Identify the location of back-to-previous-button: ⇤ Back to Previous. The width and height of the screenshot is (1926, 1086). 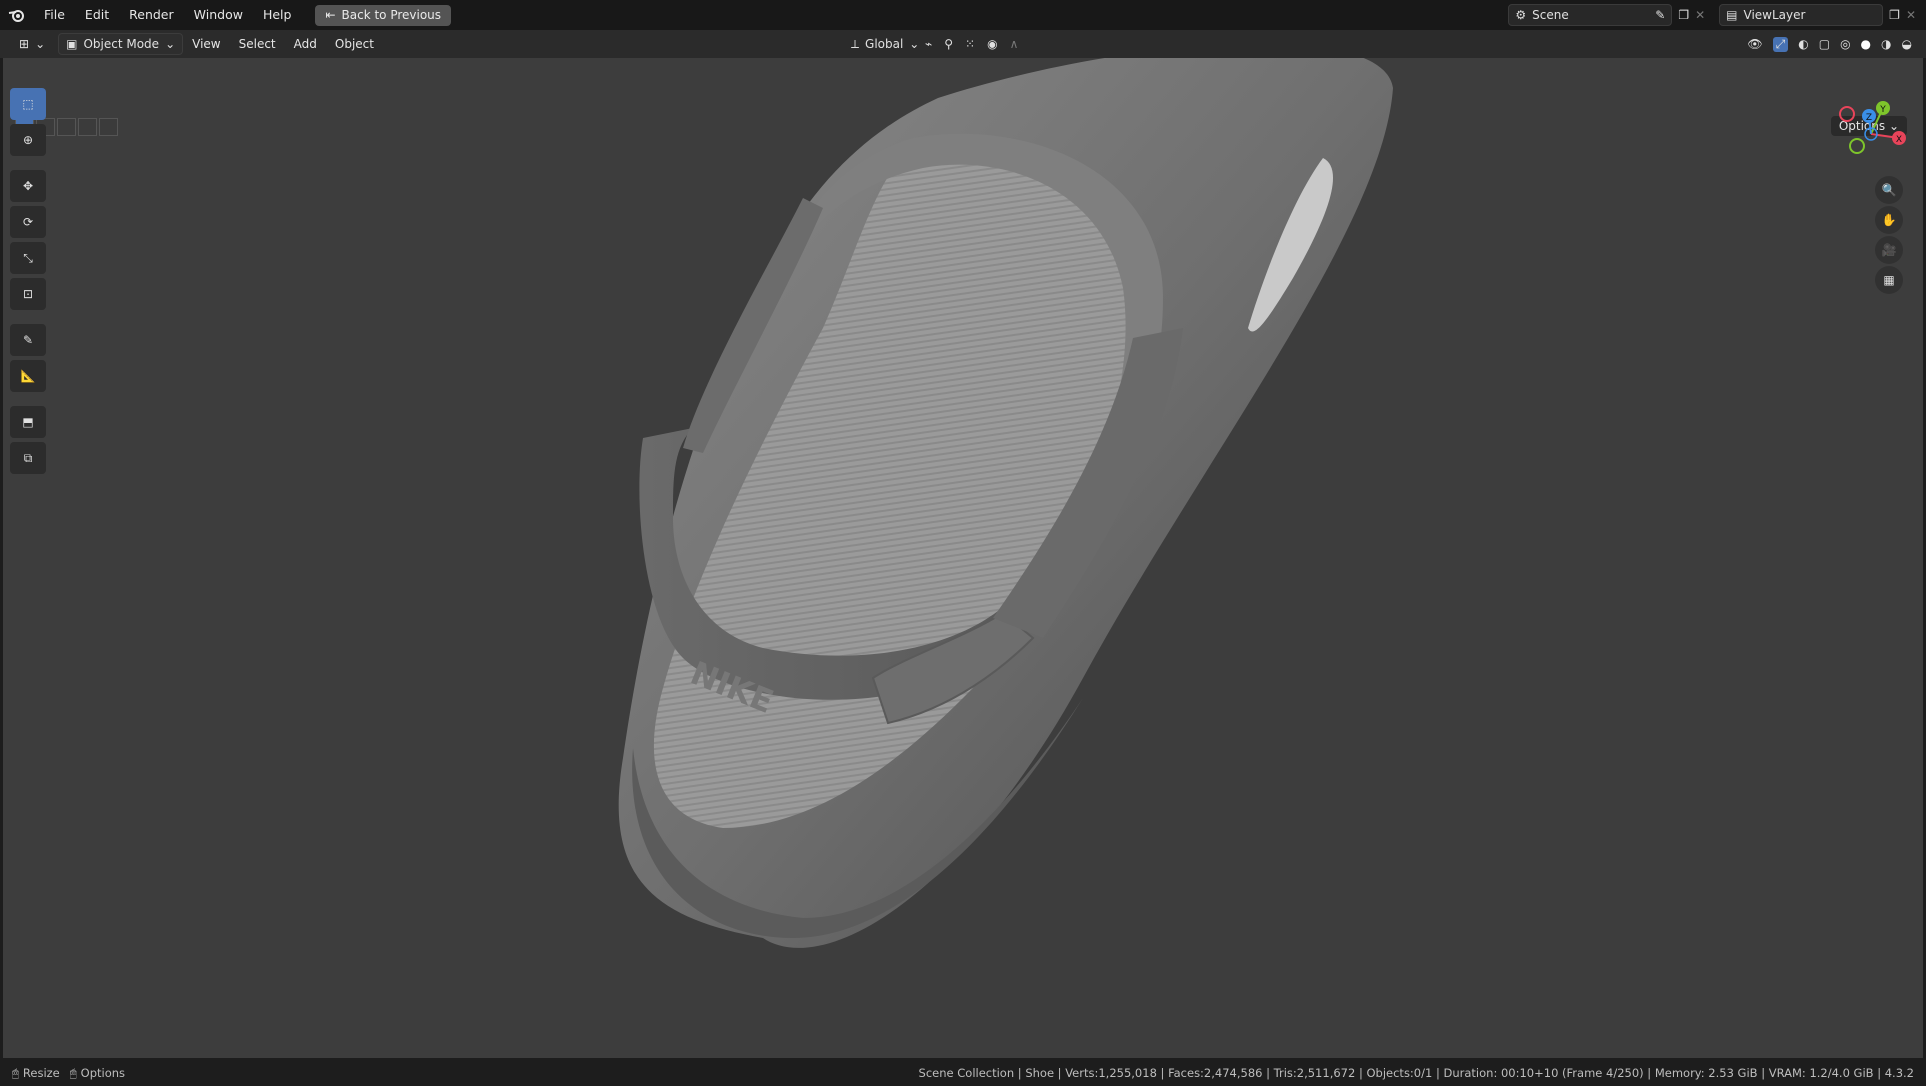
(383, 15).